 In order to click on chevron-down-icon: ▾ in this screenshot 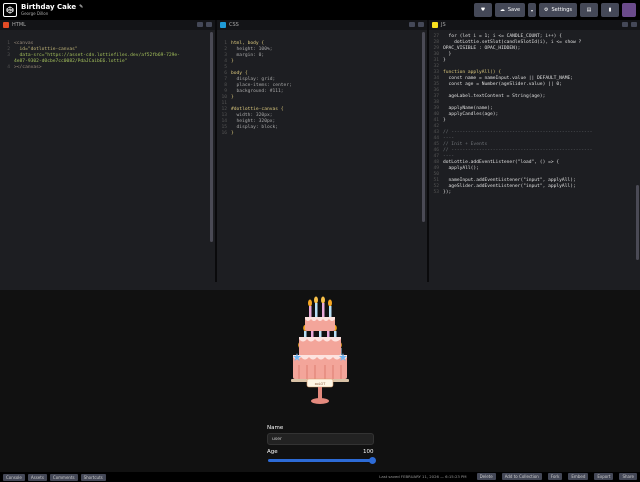, I will do `click(531, 10)`.